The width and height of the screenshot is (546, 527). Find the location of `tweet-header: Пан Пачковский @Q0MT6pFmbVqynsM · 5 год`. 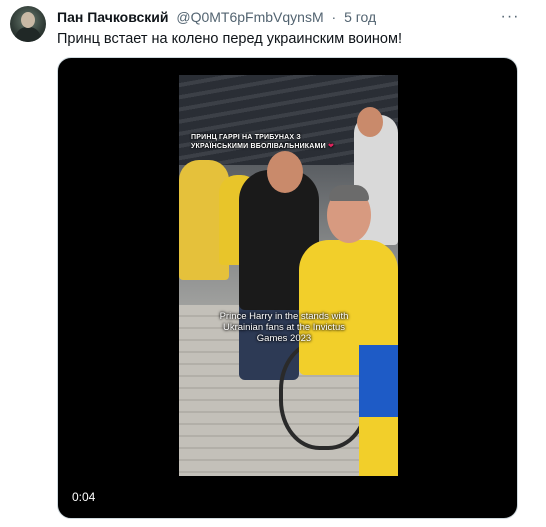

tweet-header: Пан Пачковский @Q0MT6pFmbVqynsM · 5 год is located at coordinates (281, 17).